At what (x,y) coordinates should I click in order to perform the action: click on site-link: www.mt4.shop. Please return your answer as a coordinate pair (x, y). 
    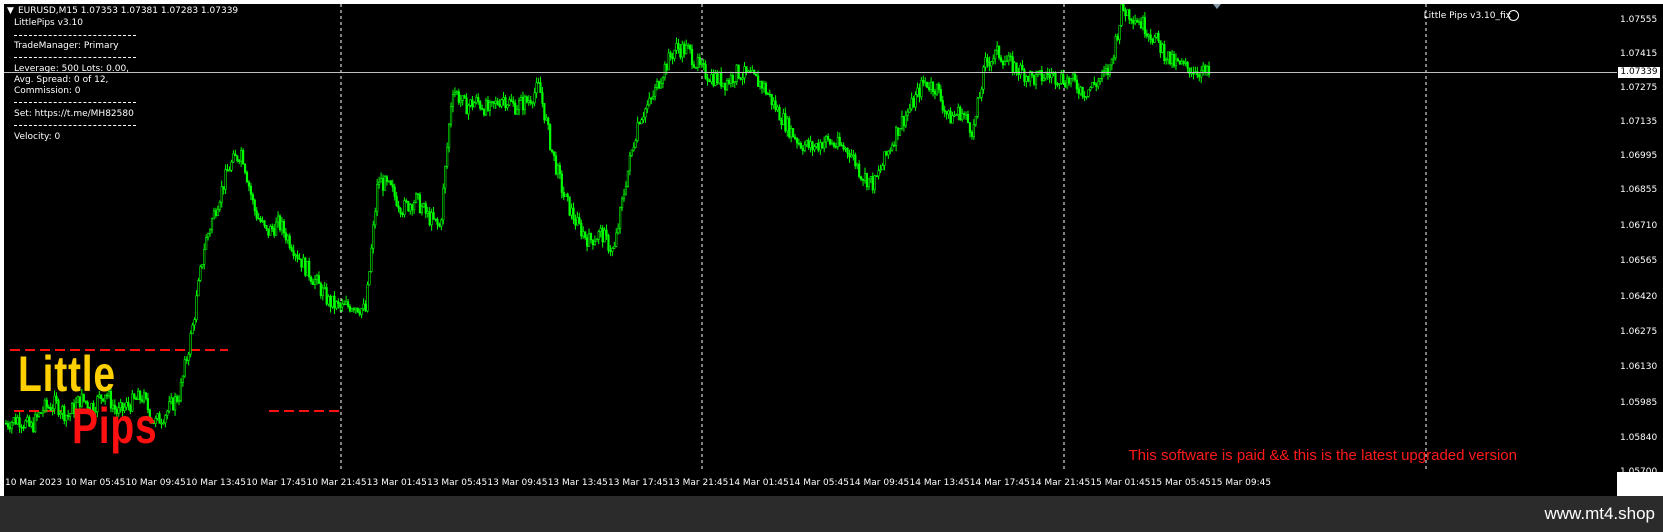
    Looking at the image, I should click on (1599, 514).